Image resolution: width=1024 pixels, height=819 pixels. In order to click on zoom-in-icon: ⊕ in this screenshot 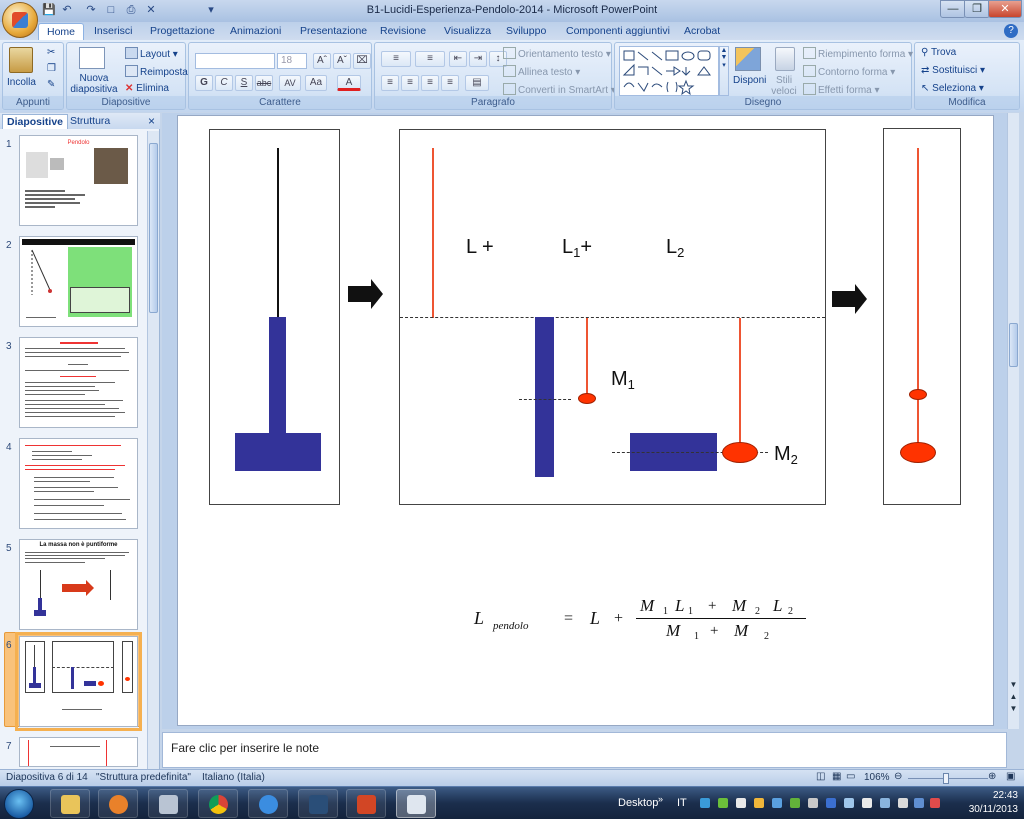, I will do `click(992, 776)`.